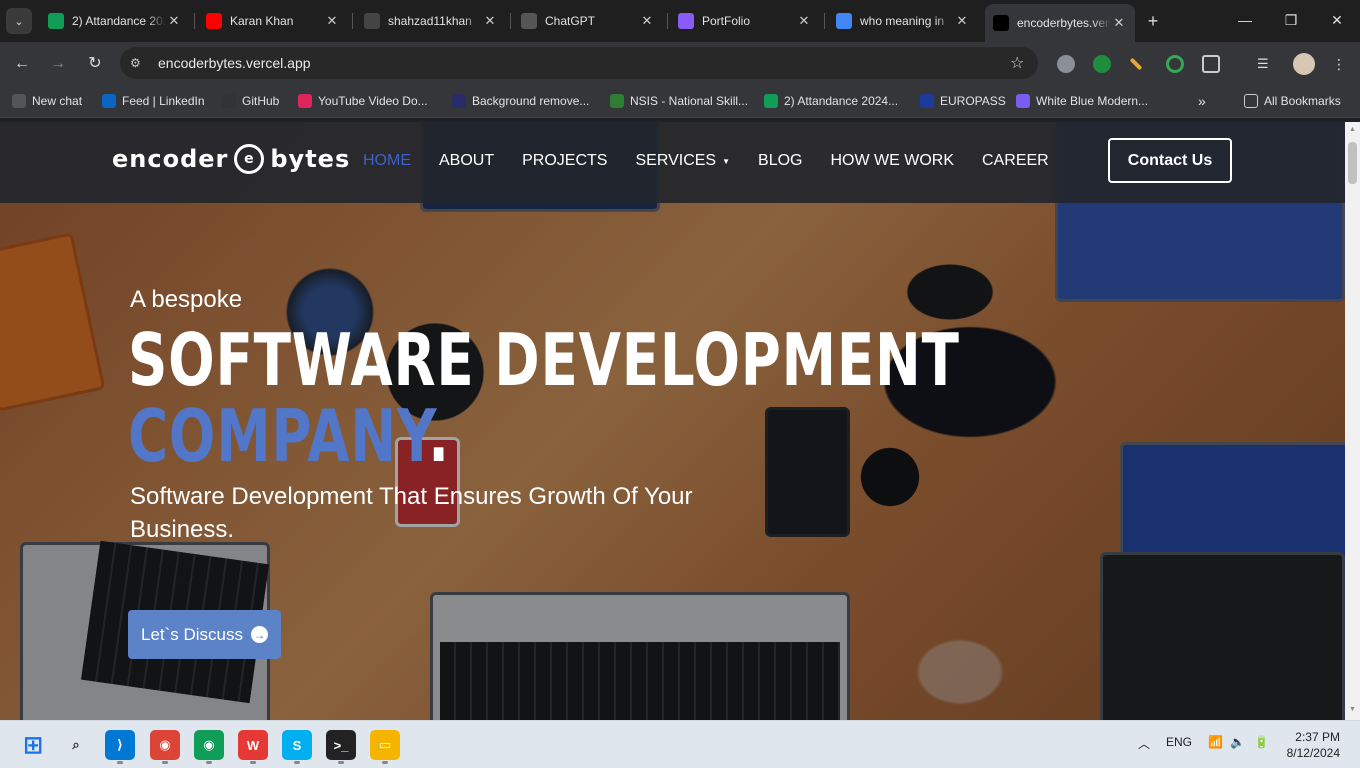 The image size is (1360, 768). What do you see at coordinates (903, 21) in the screenshot?
I see `tab: who meaning in ✕` at bounding box center [903, 21].